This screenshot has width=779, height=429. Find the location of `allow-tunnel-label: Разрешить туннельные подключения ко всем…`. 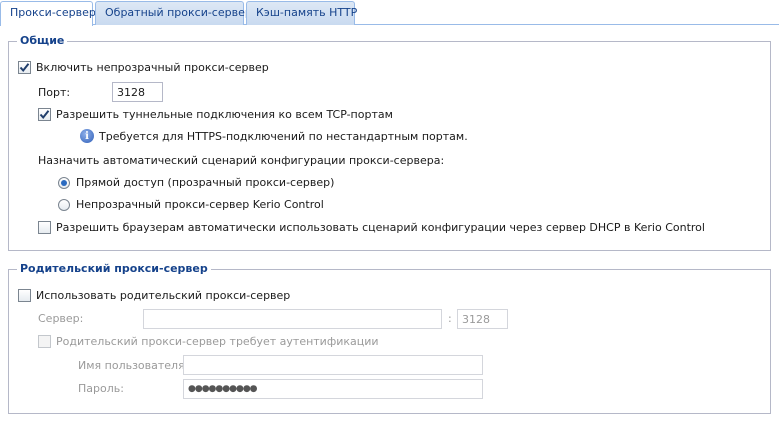

allow-tunnel-label: Разрешить туннельные подключения ко всем… is located at coordinates (224, 114).